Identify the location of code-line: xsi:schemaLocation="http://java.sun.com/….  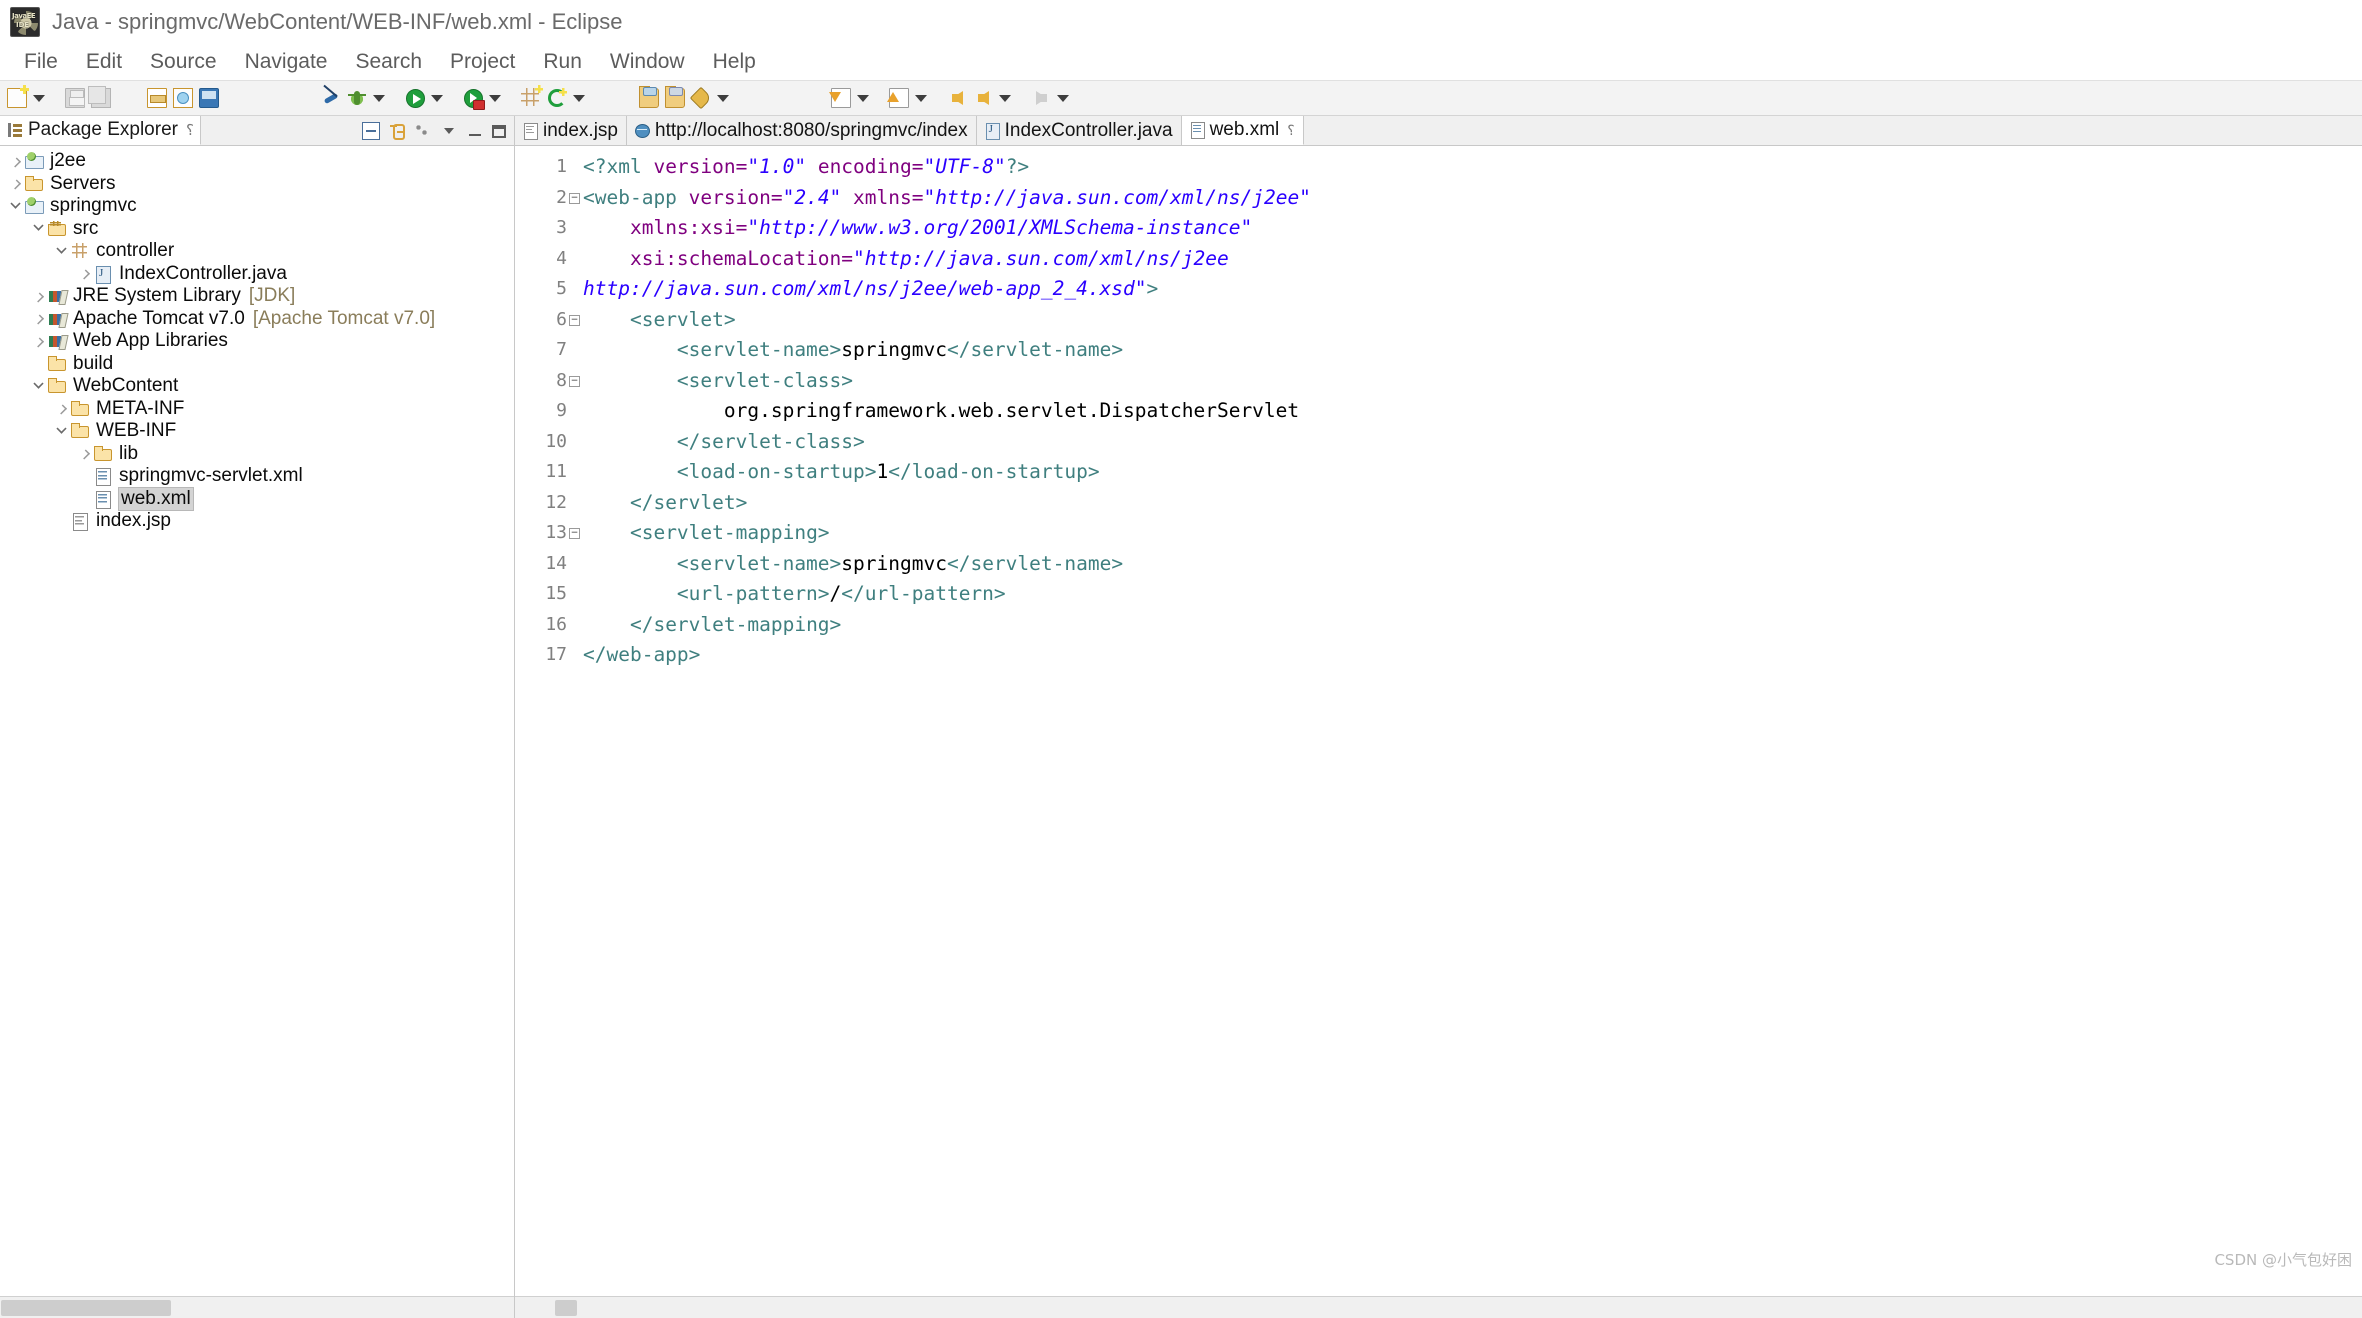
(1472, 259).